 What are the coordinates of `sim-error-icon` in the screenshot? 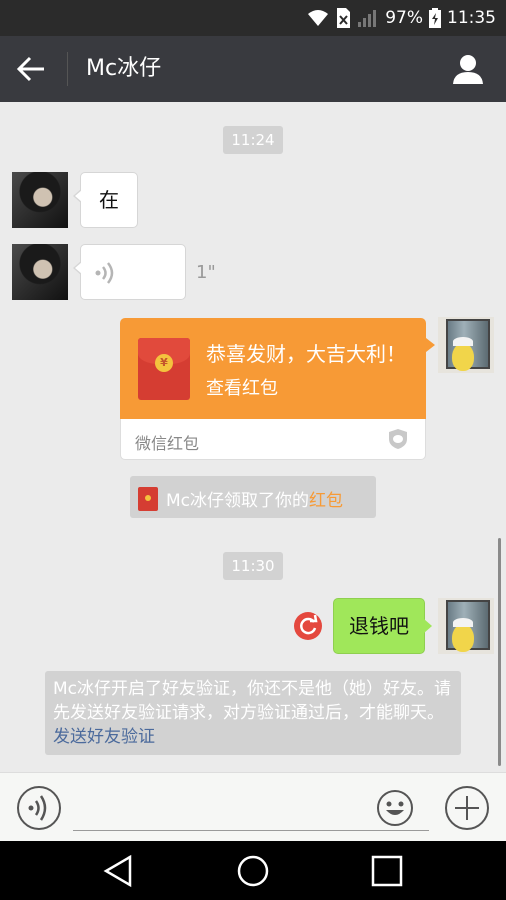 It's located at (344, 18).